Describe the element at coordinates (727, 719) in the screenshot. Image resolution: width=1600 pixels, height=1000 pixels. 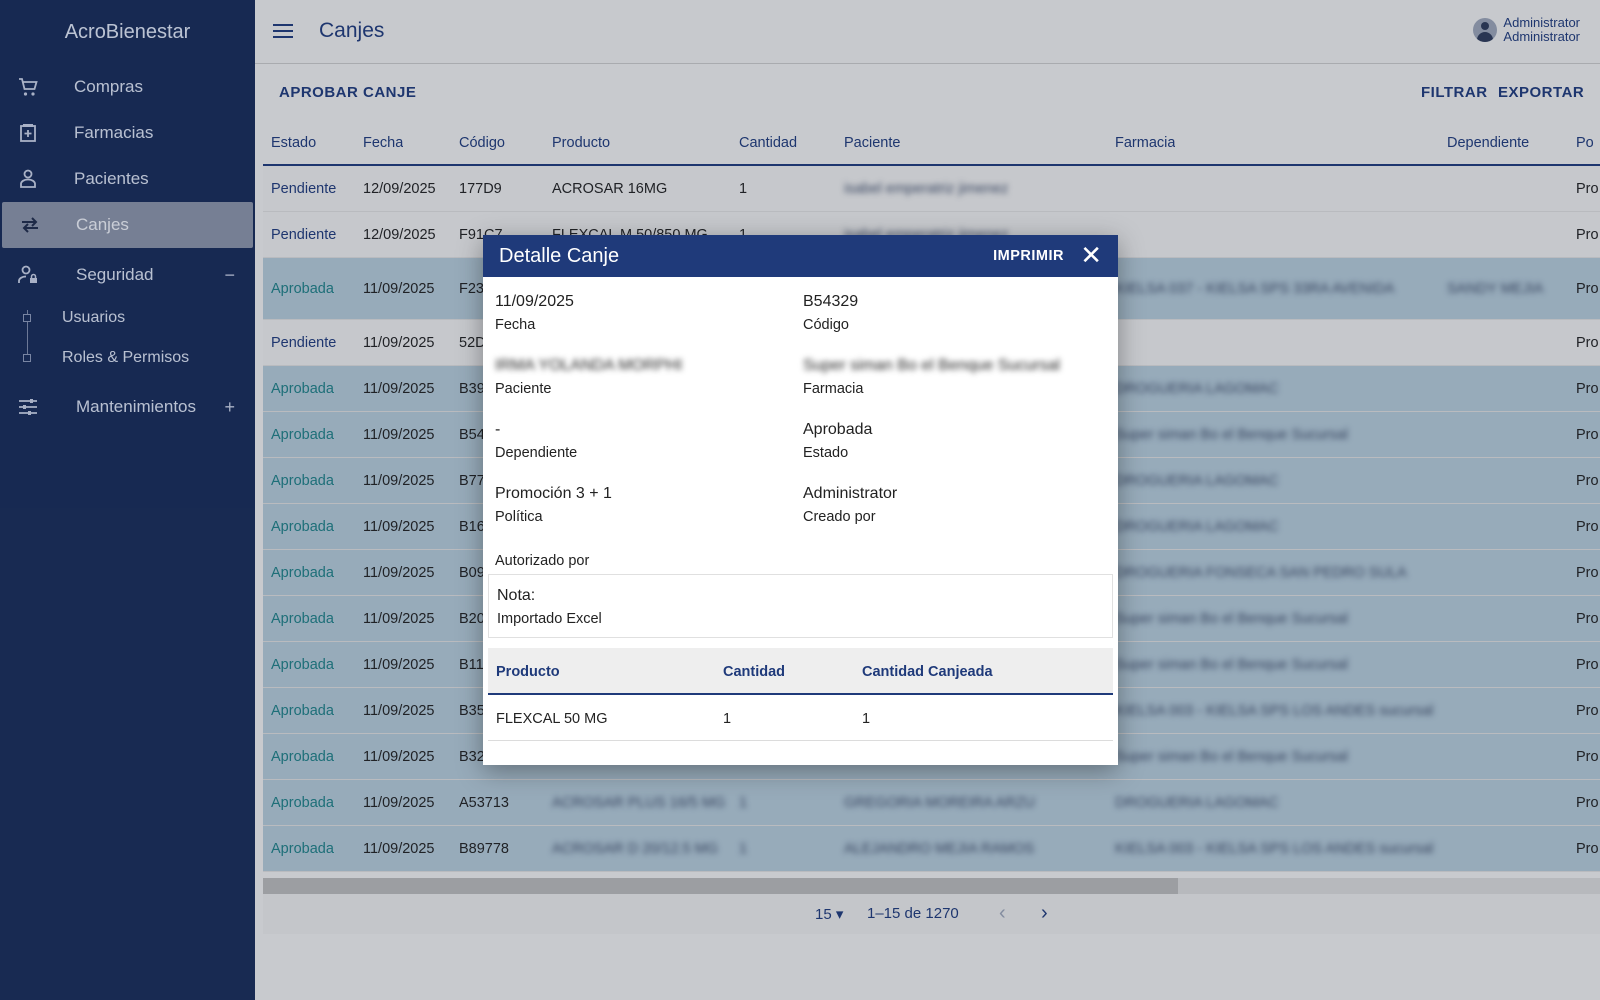
I see `product-quantity: 1` at that location.